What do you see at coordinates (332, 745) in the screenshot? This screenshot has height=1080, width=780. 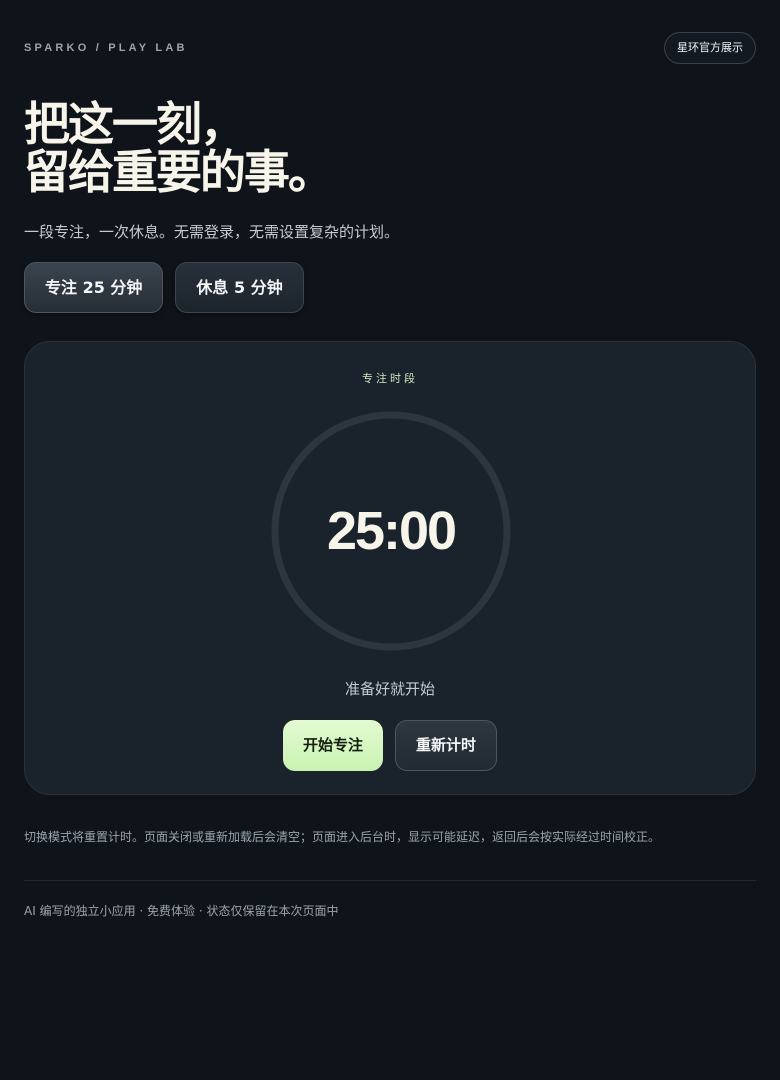 I see `start-focus-button: 开始专注` at bounding box center [332, 745].